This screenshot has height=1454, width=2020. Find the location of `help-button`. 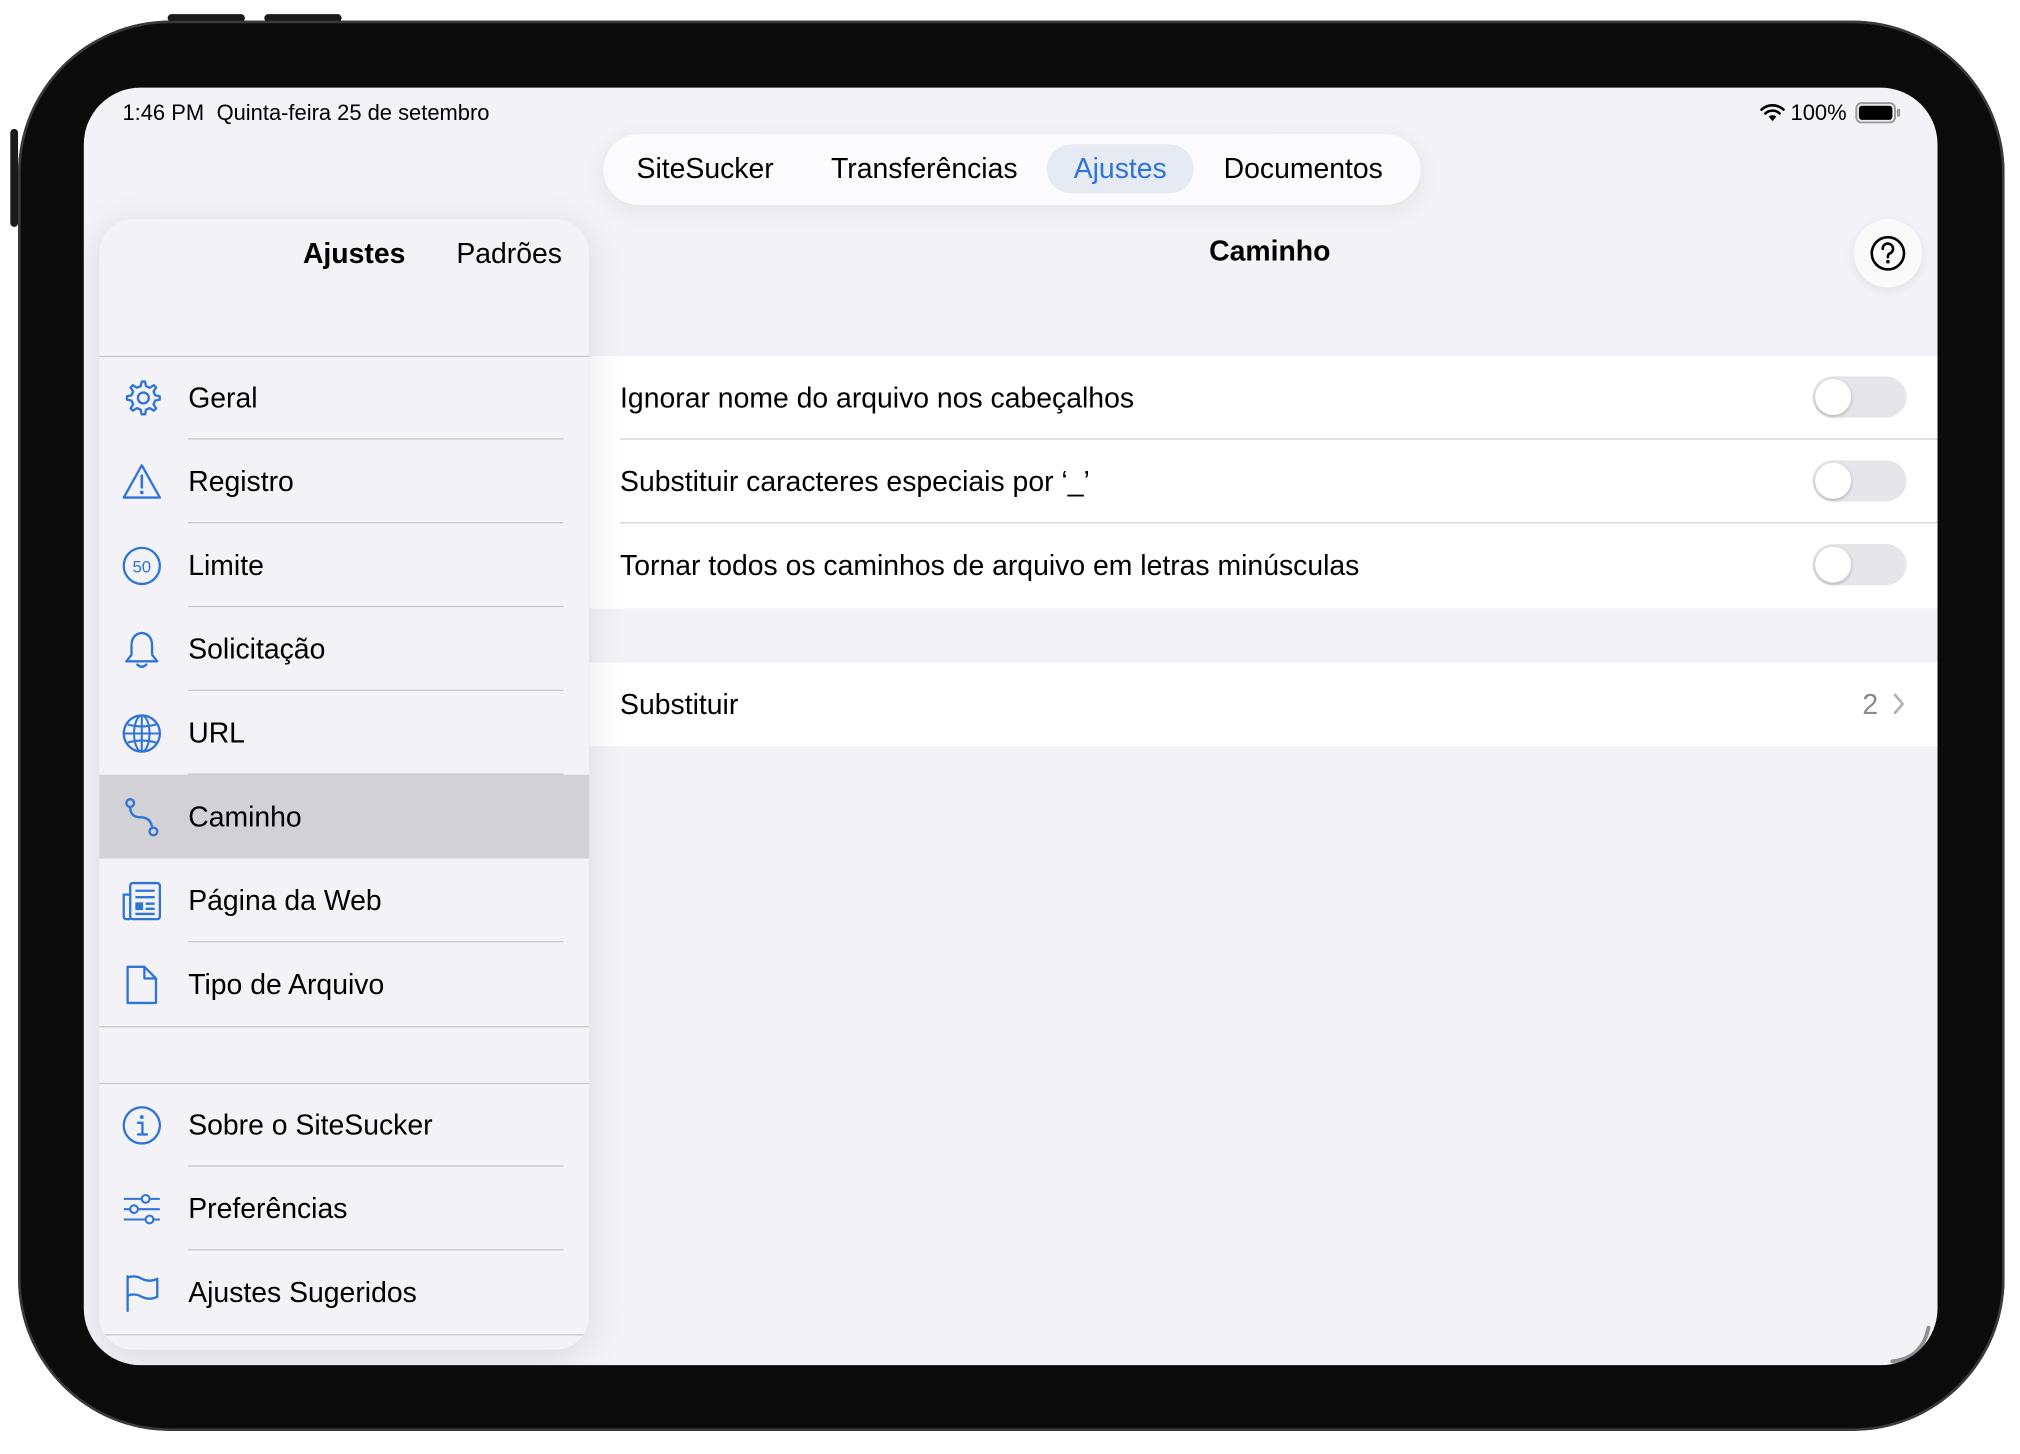

help-button is located at coordinates (1888, 253).